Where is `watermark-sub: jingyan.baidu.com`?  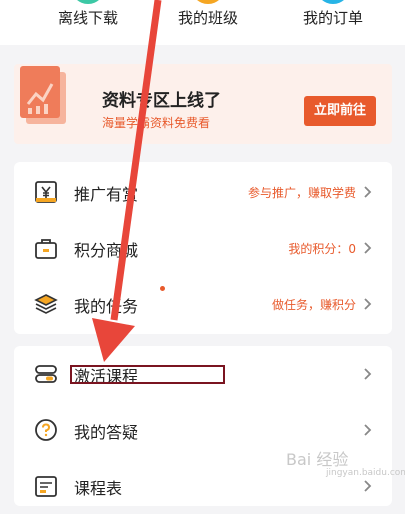 watermark-sub: jingyan.baidu.com is located at coordinates (365, 473).